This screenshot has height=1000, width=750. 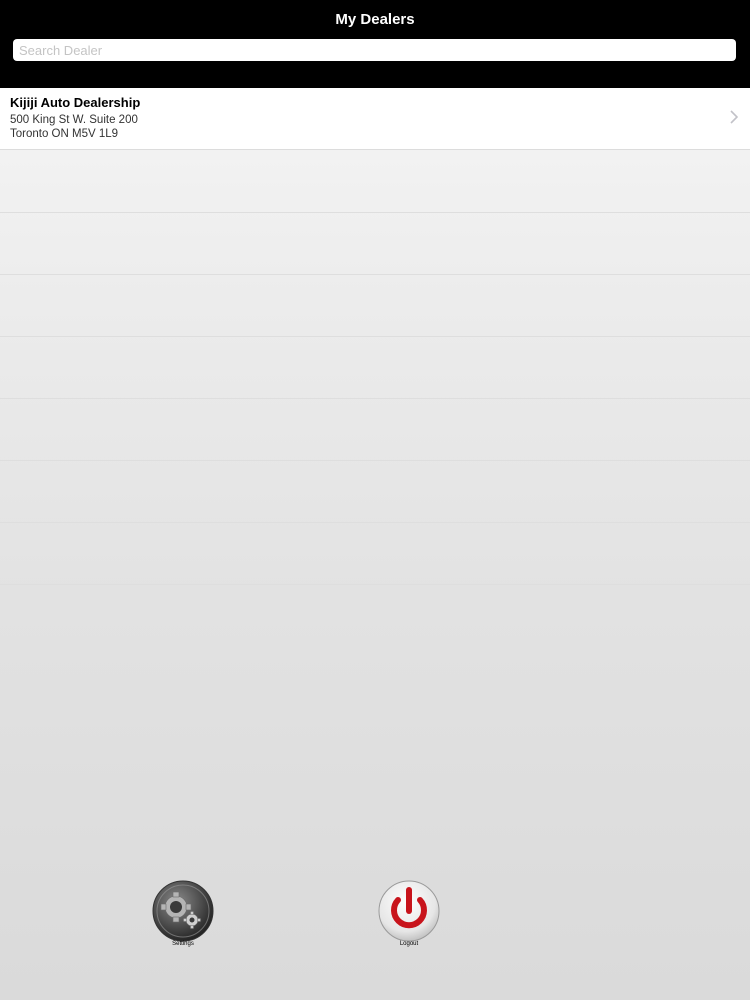 What do you see at coordinates (409, 944) in the screenshot?
I see `logout-label: Logout` at bounding box center [409, 944].